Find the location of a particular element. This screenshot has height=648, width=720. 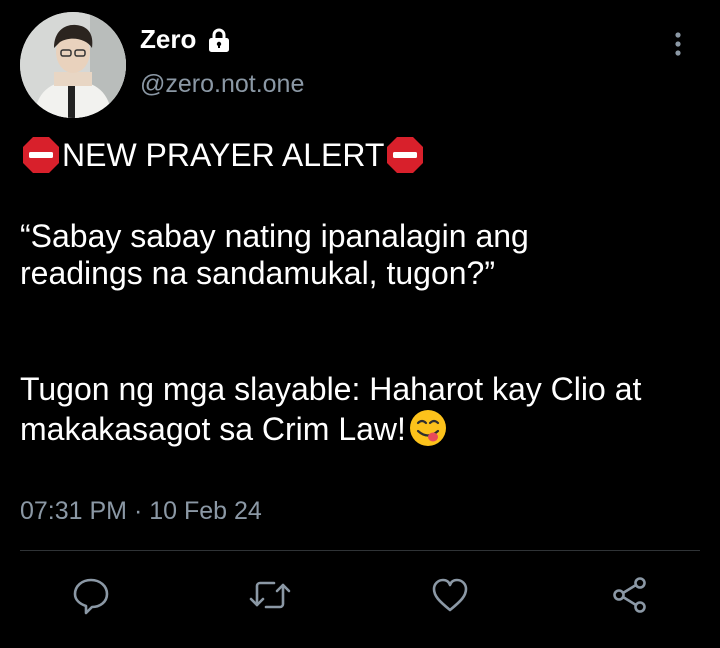

author-handle: @zero.not.one is located at coordinates (222, 84).